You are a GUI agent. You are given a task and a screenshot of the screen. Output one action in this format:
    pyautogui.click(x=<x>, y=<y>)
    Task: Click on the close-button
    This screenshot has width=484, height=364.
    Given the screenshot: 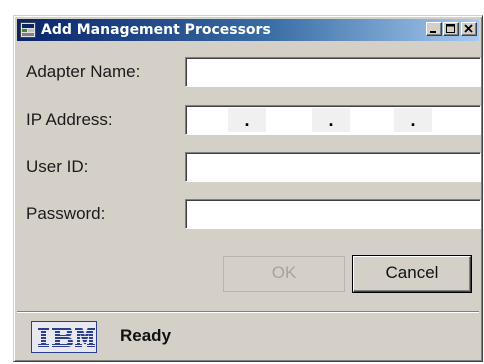 What is the action you would take?
    pyautogui.click(x=469, y=29)
    